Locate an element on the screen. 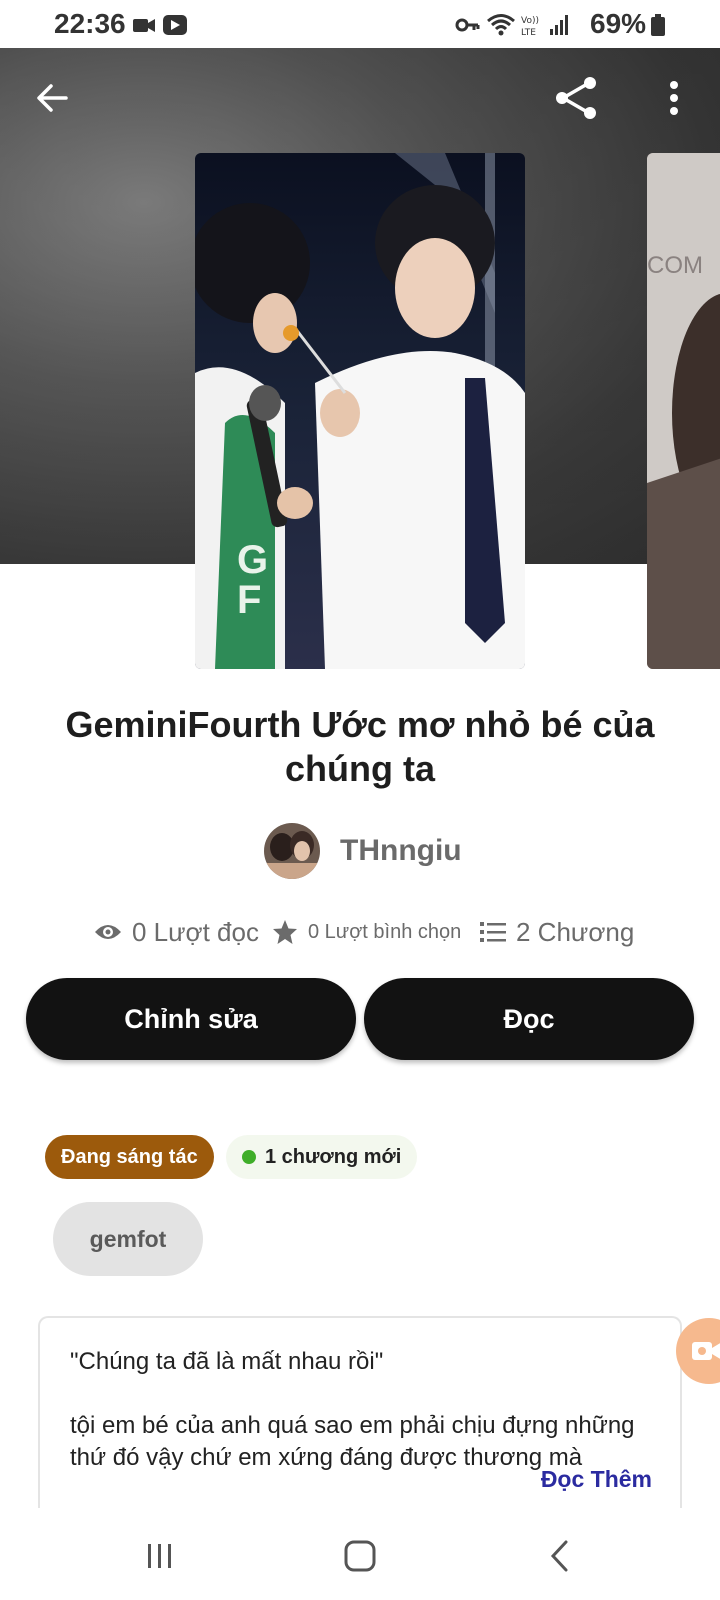 Image resolution: width=720 pixels, height=1600 pixels. volte-icon: Vo)) LTE is located at coordinates (530, 27).